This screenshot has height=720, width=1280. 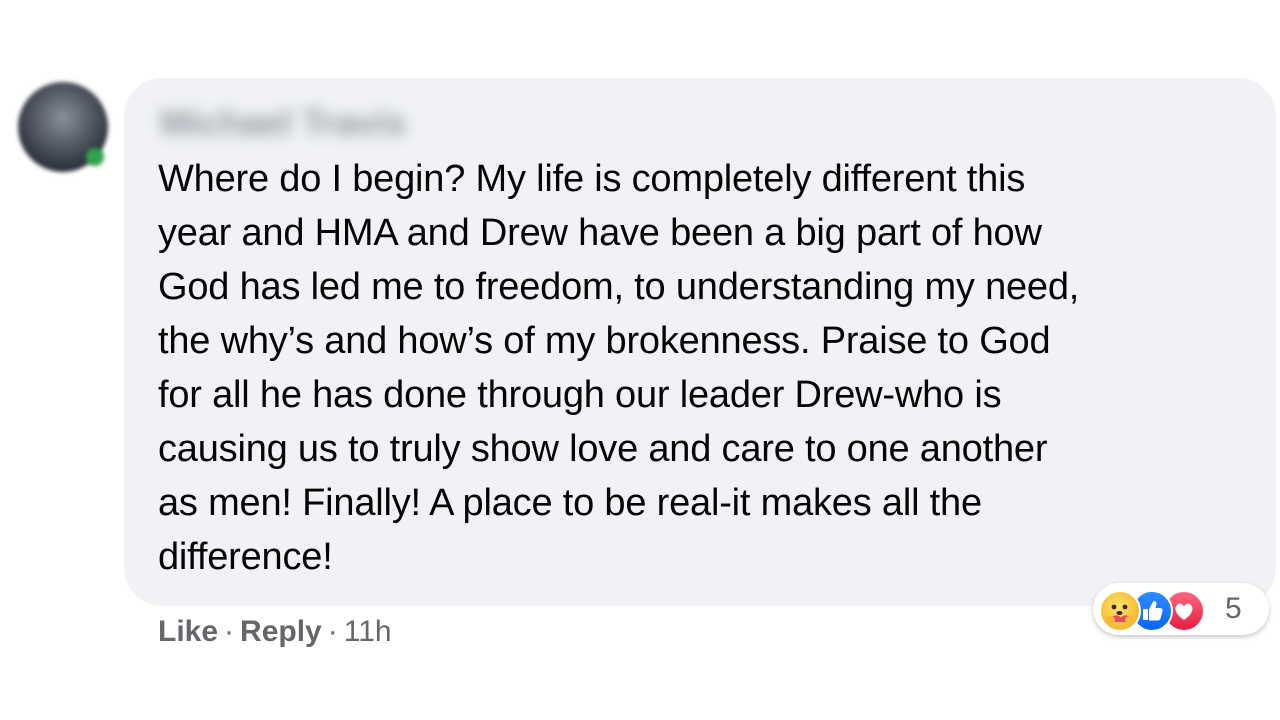 I want to click on reactions-summary: 5, so click(x=1181, y=609).